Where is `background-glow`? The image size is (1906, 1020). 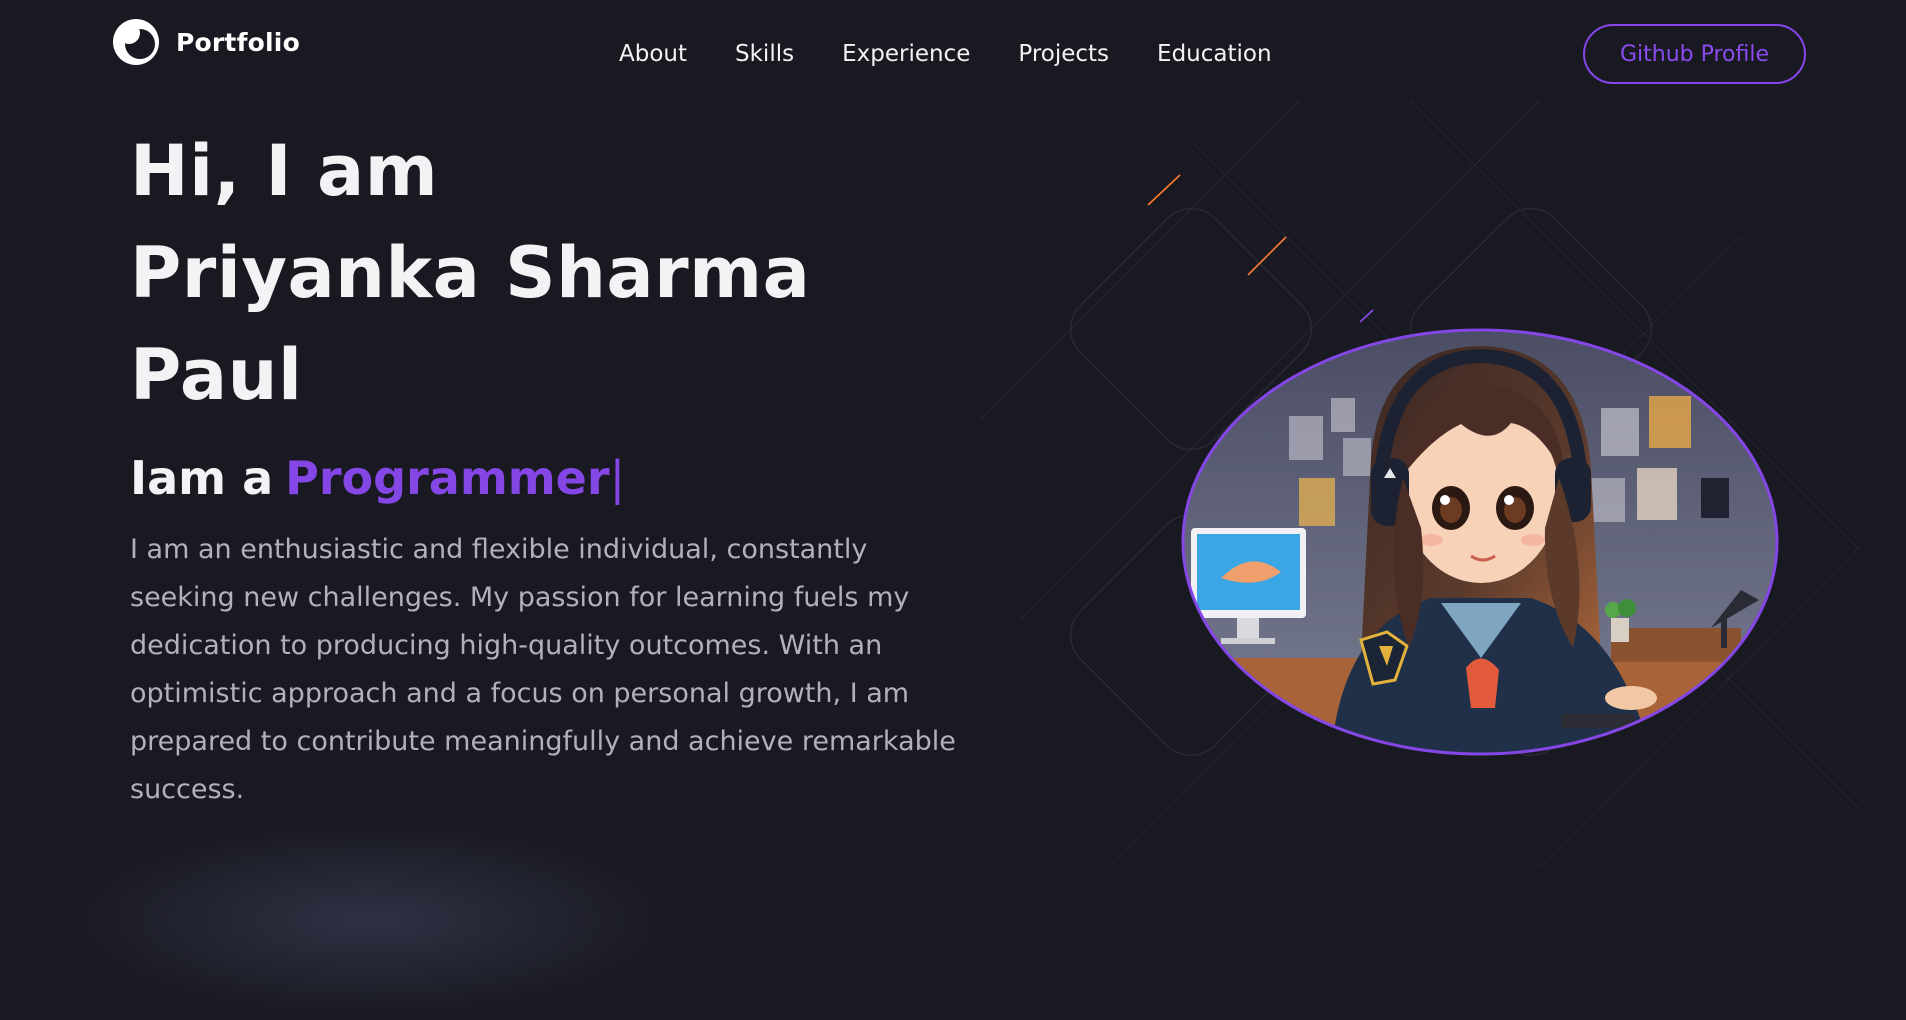 background-glow is located at coordinates (370, 920).